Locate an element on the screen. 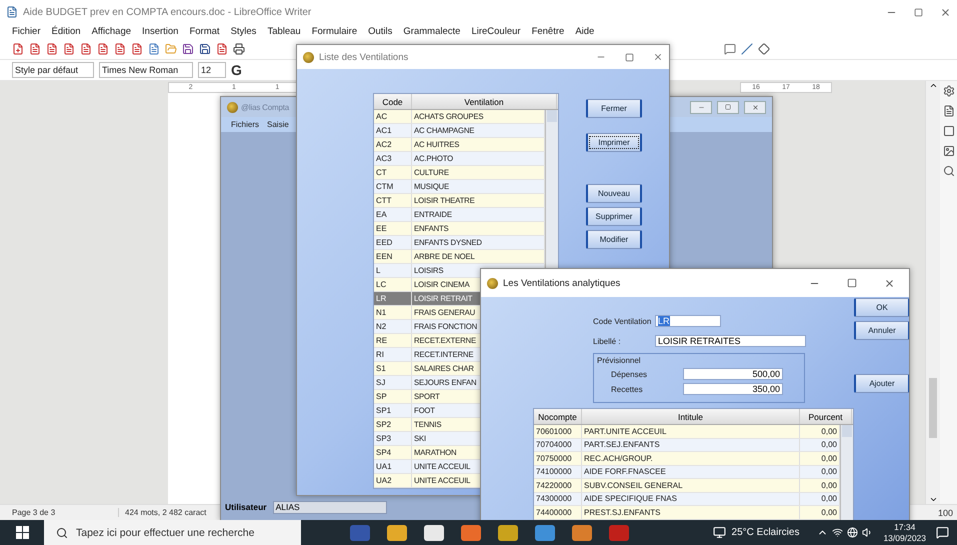 This screenshot has width=957, height=545. column-header: Intitule is located at coordinates (691, 416).